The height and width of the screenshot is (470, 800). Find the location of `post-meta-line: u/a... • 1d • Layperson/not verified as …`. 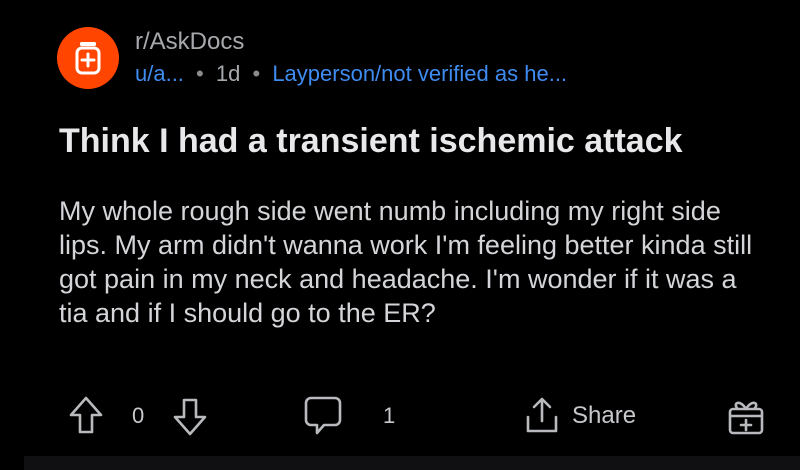

post-meta-line: u/a... • 1d • Layperson/not verified as … is located at coordinates (351, 74).